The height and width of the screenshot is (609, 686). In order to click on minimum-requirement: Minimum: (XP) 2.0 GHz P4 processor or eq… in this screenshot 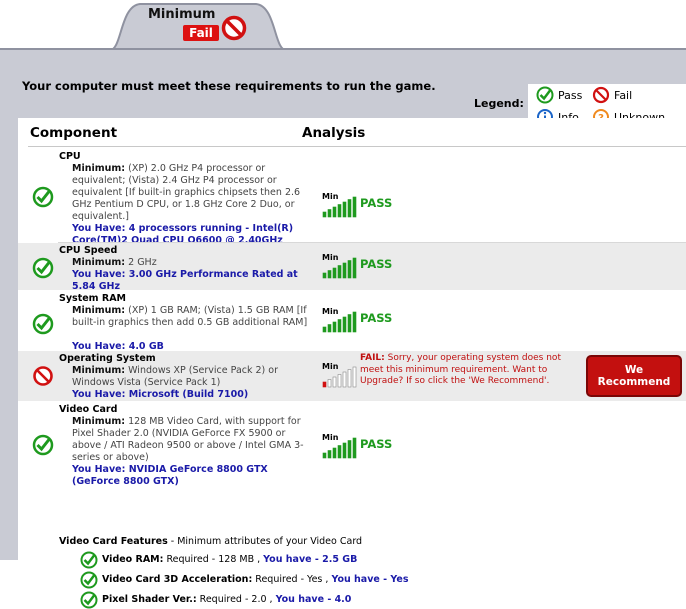, I will do `click(194, 193)`.